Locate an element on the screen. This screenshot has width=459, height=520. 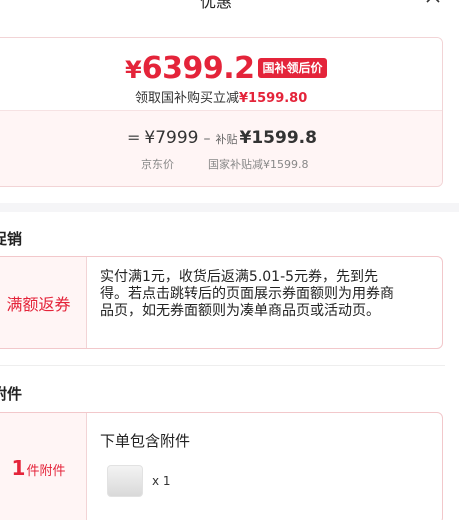
price-breakdown: = ¥7999 – 补贴 ¥1599.8 京东价 国家补贴减¥1599.8 is located at coordinates (221, 148).